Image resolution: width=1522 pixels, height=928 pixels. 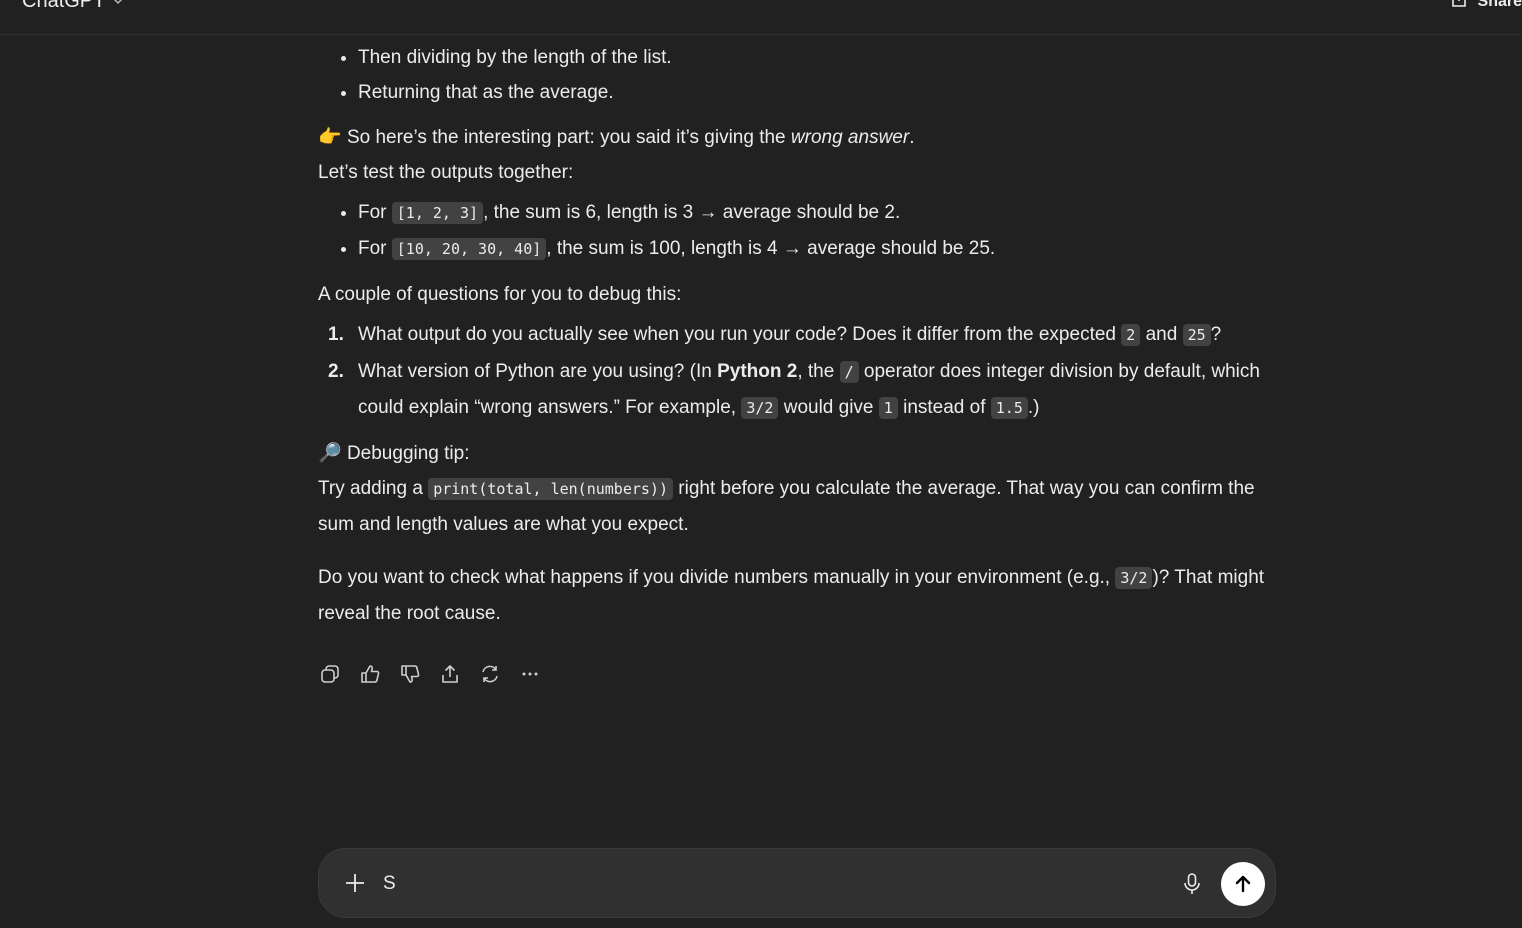 I want to click on plus-icon, so click(x=355, y=883).